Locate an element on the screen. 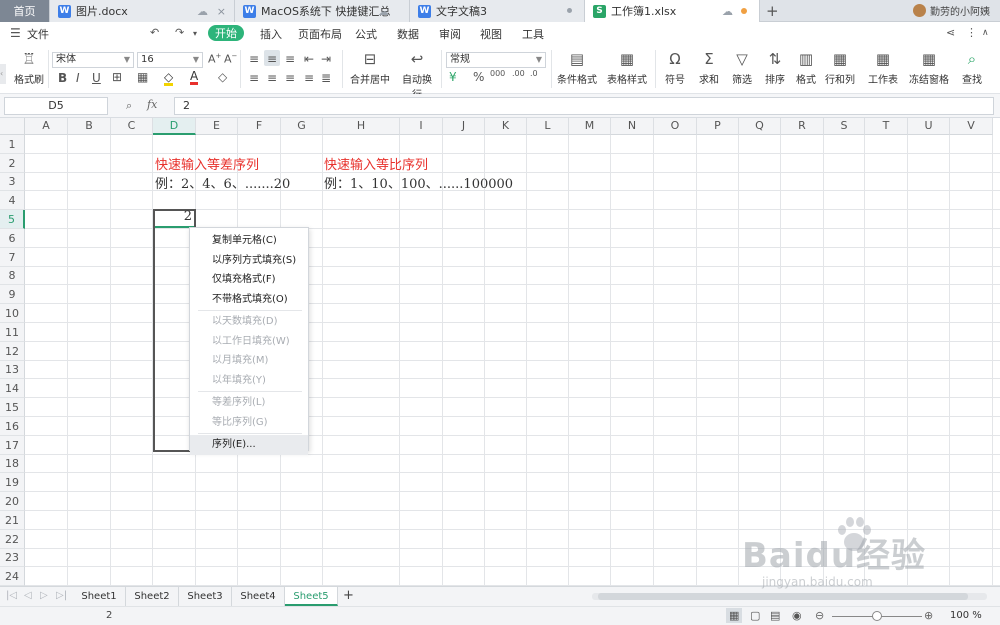 The image size is (1000, 625). column-header-i: I is located at coordinates (421, 126).